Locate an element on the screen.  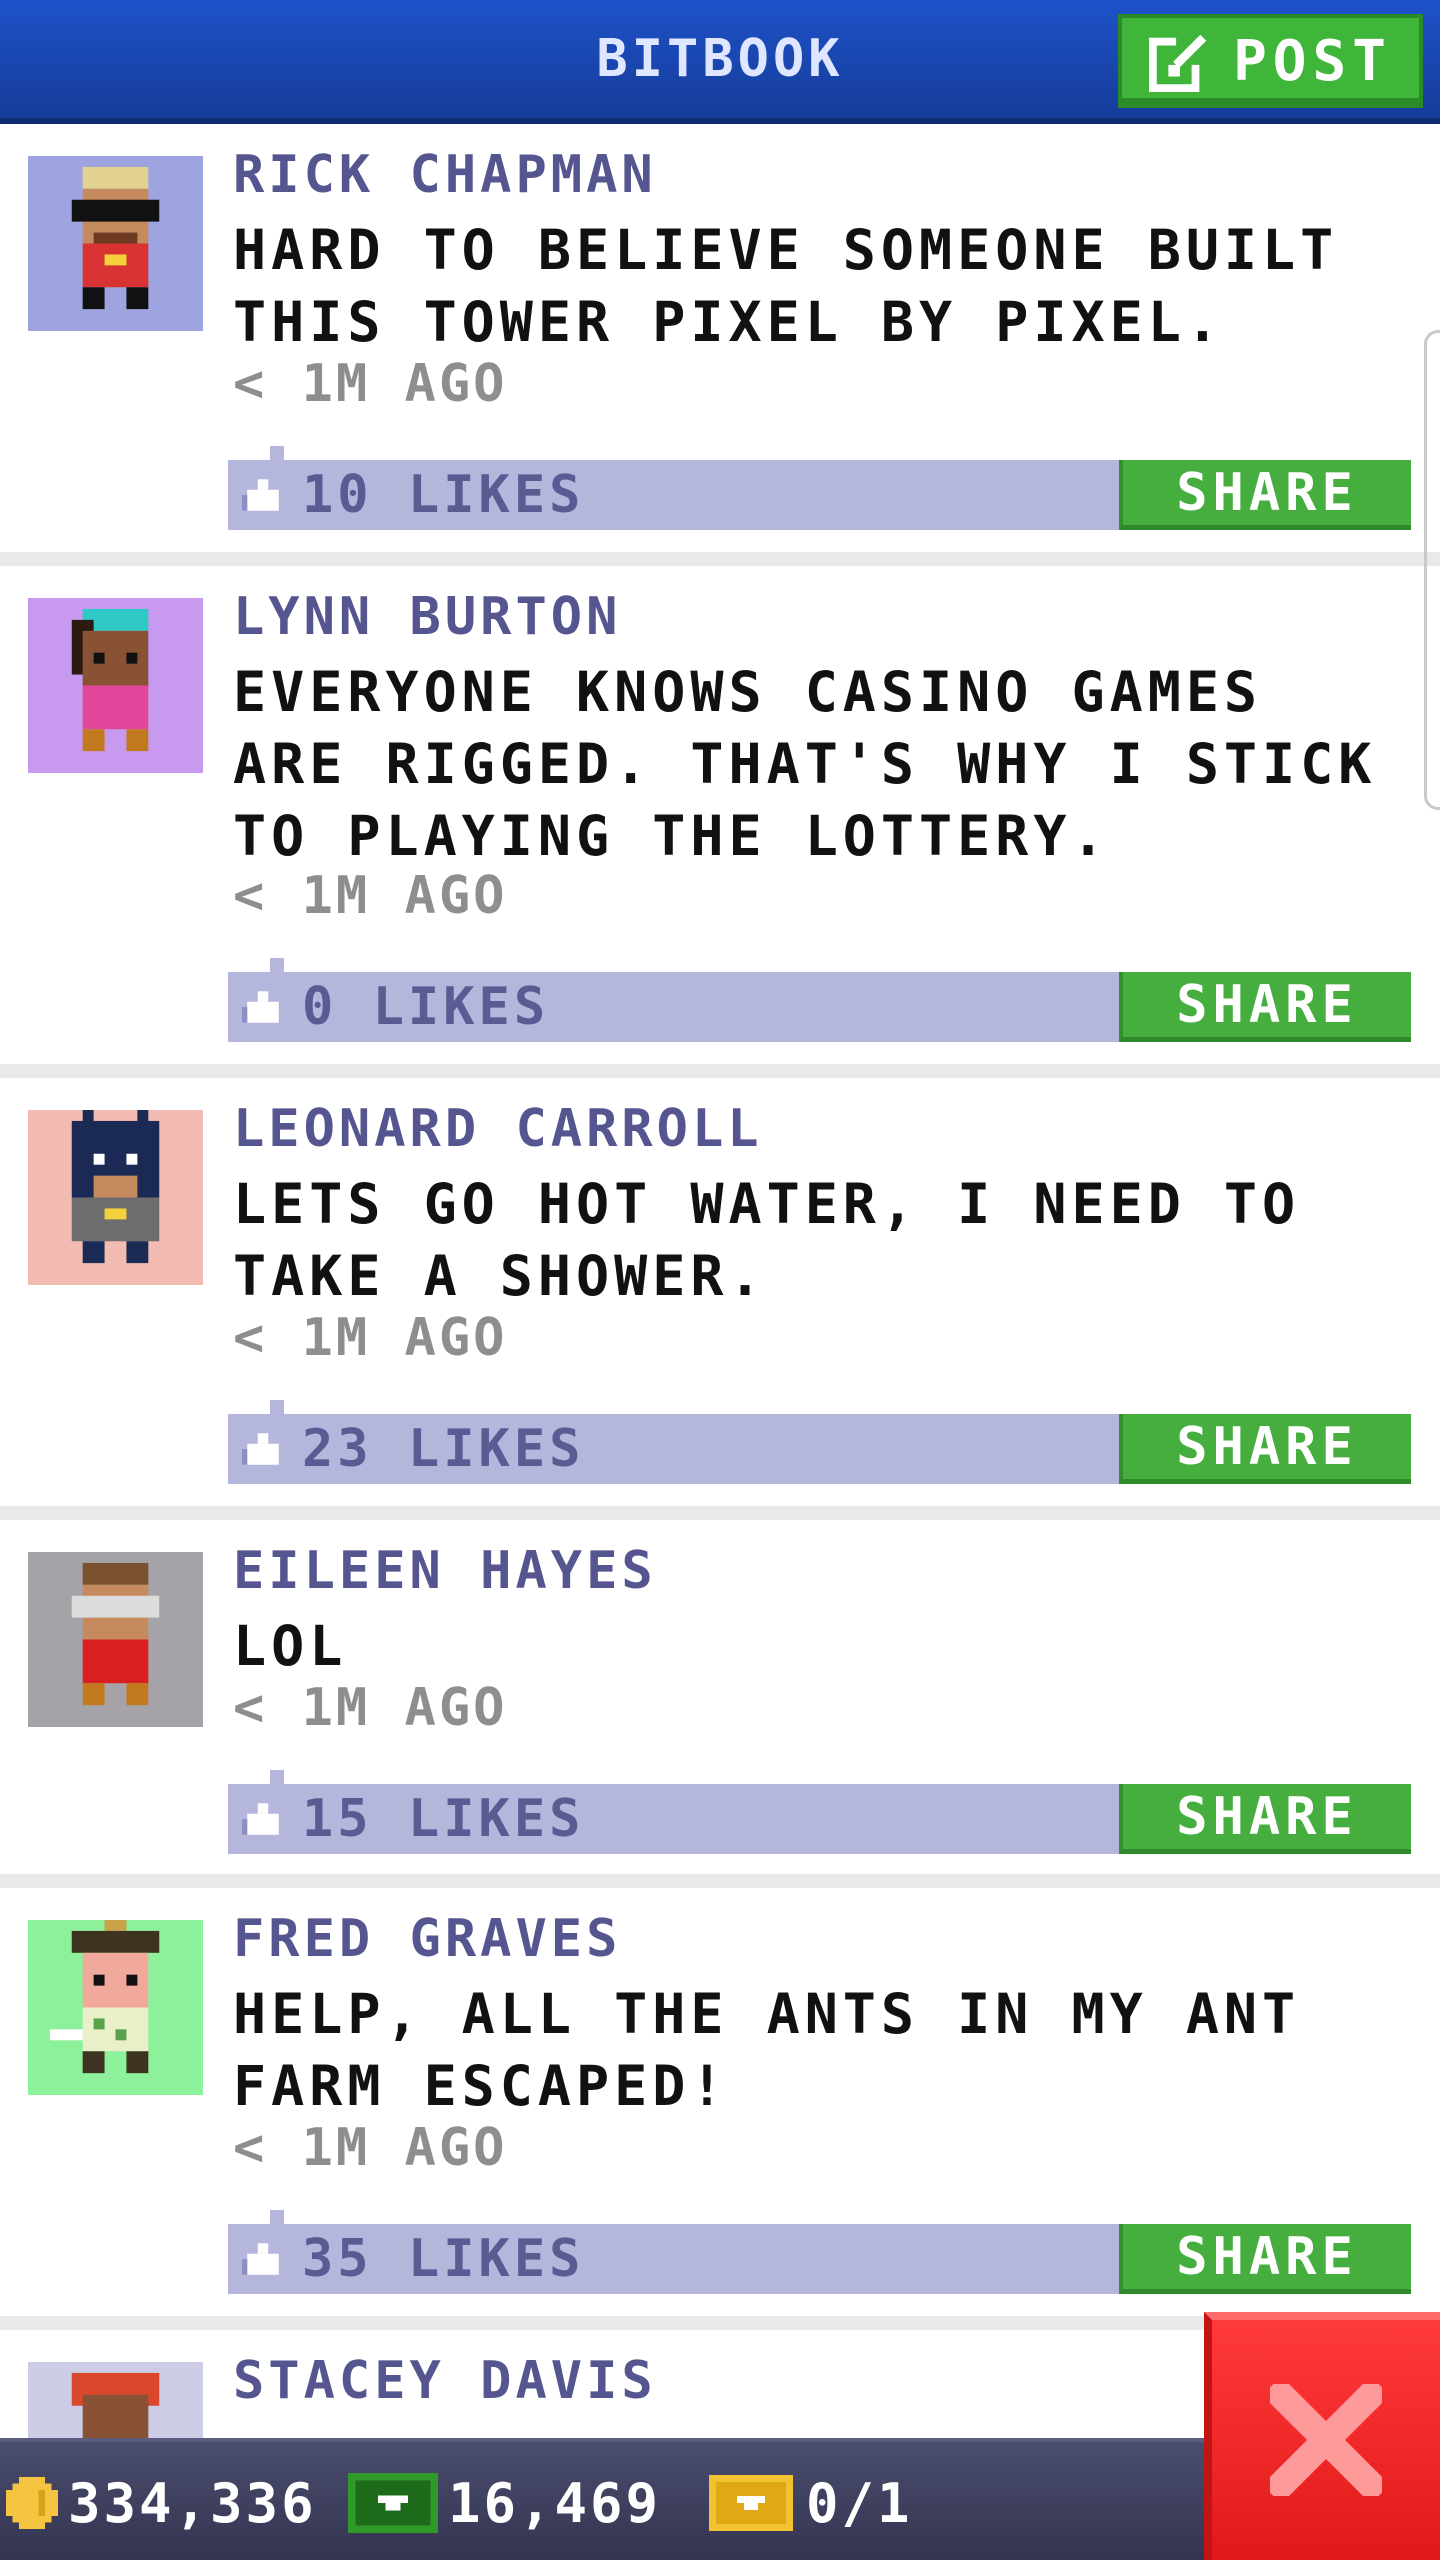
feed-post: EILEEN HAYES LOL < 1M AGO 15 LIKES SHARE is located at coordinates (720, 1697).